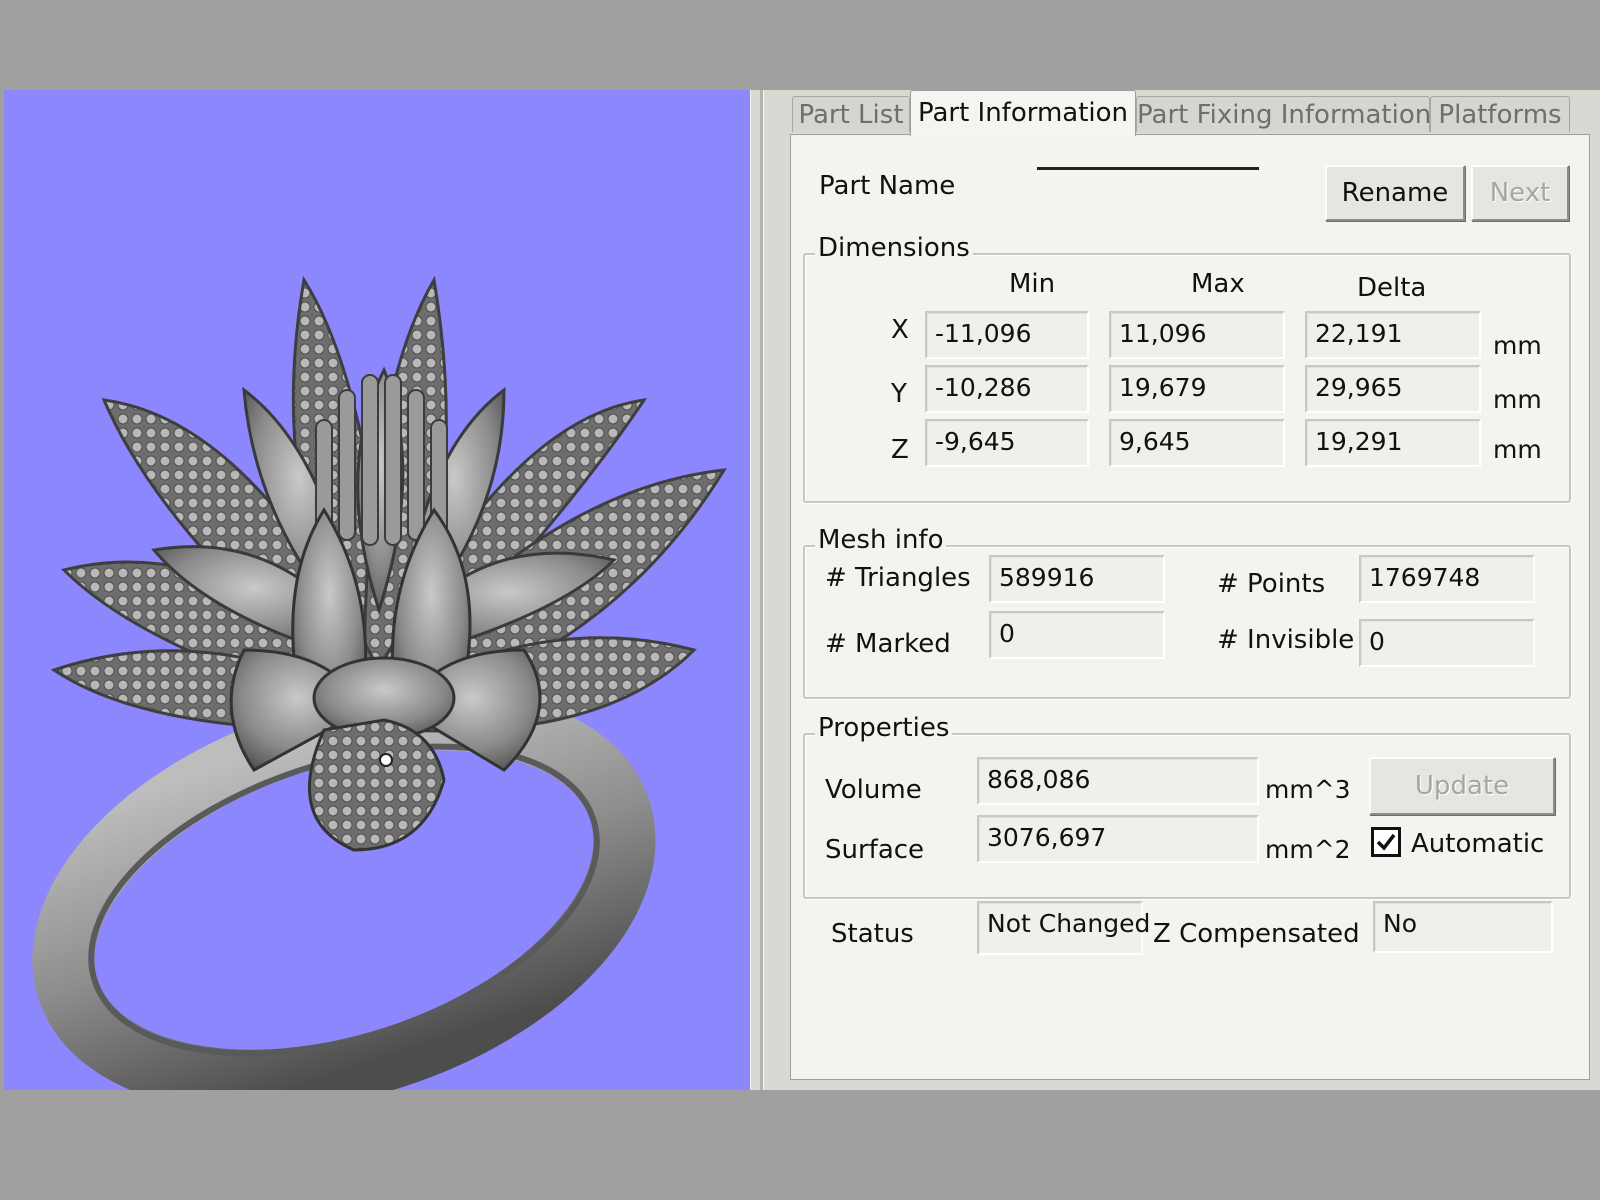 The image size is (1600, 1200). Describe the element at coordinates (1393, 443) in the screenshot. I see `z-delta-field: 19,291` at that location.